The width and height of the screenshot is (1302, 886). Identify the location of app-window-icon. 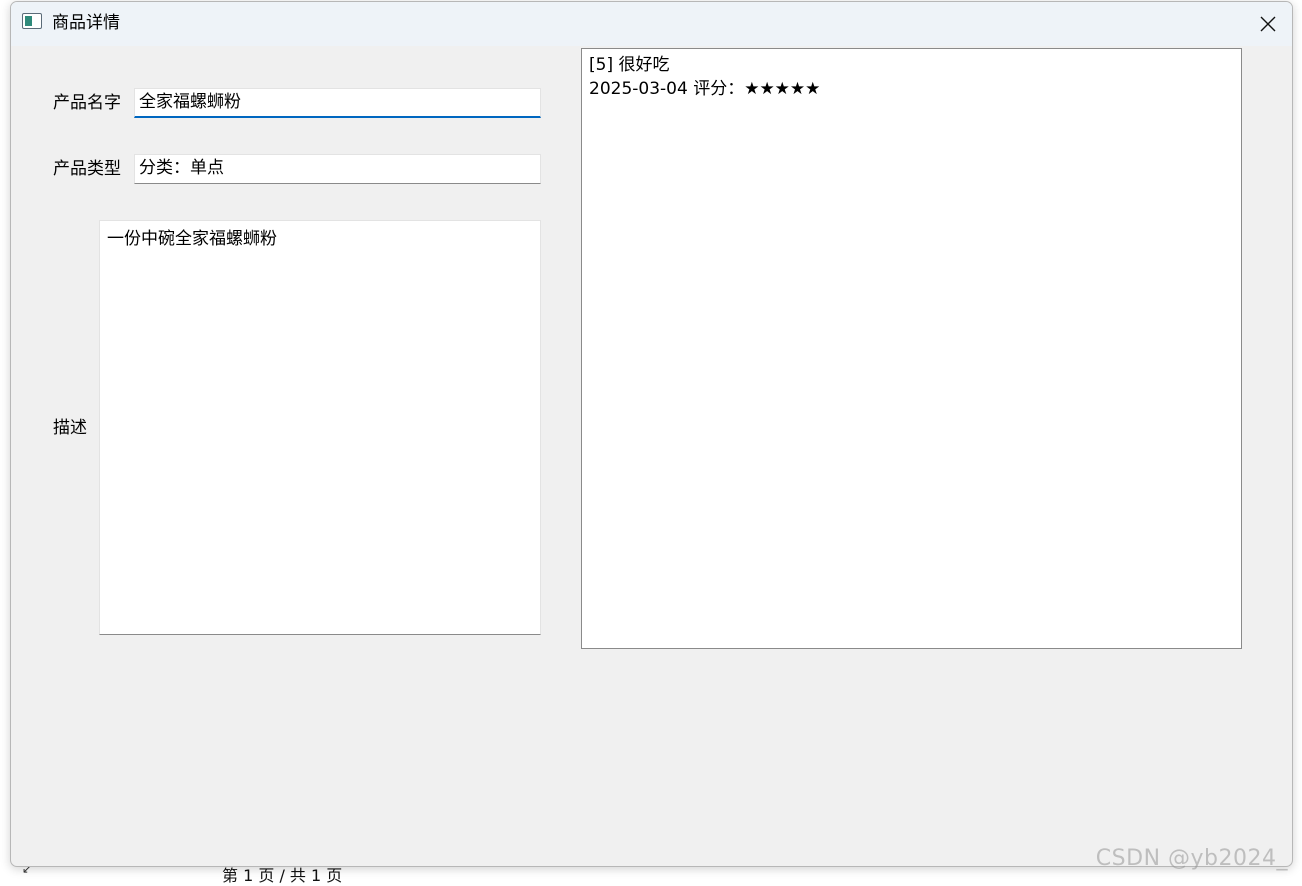
(32, 21).